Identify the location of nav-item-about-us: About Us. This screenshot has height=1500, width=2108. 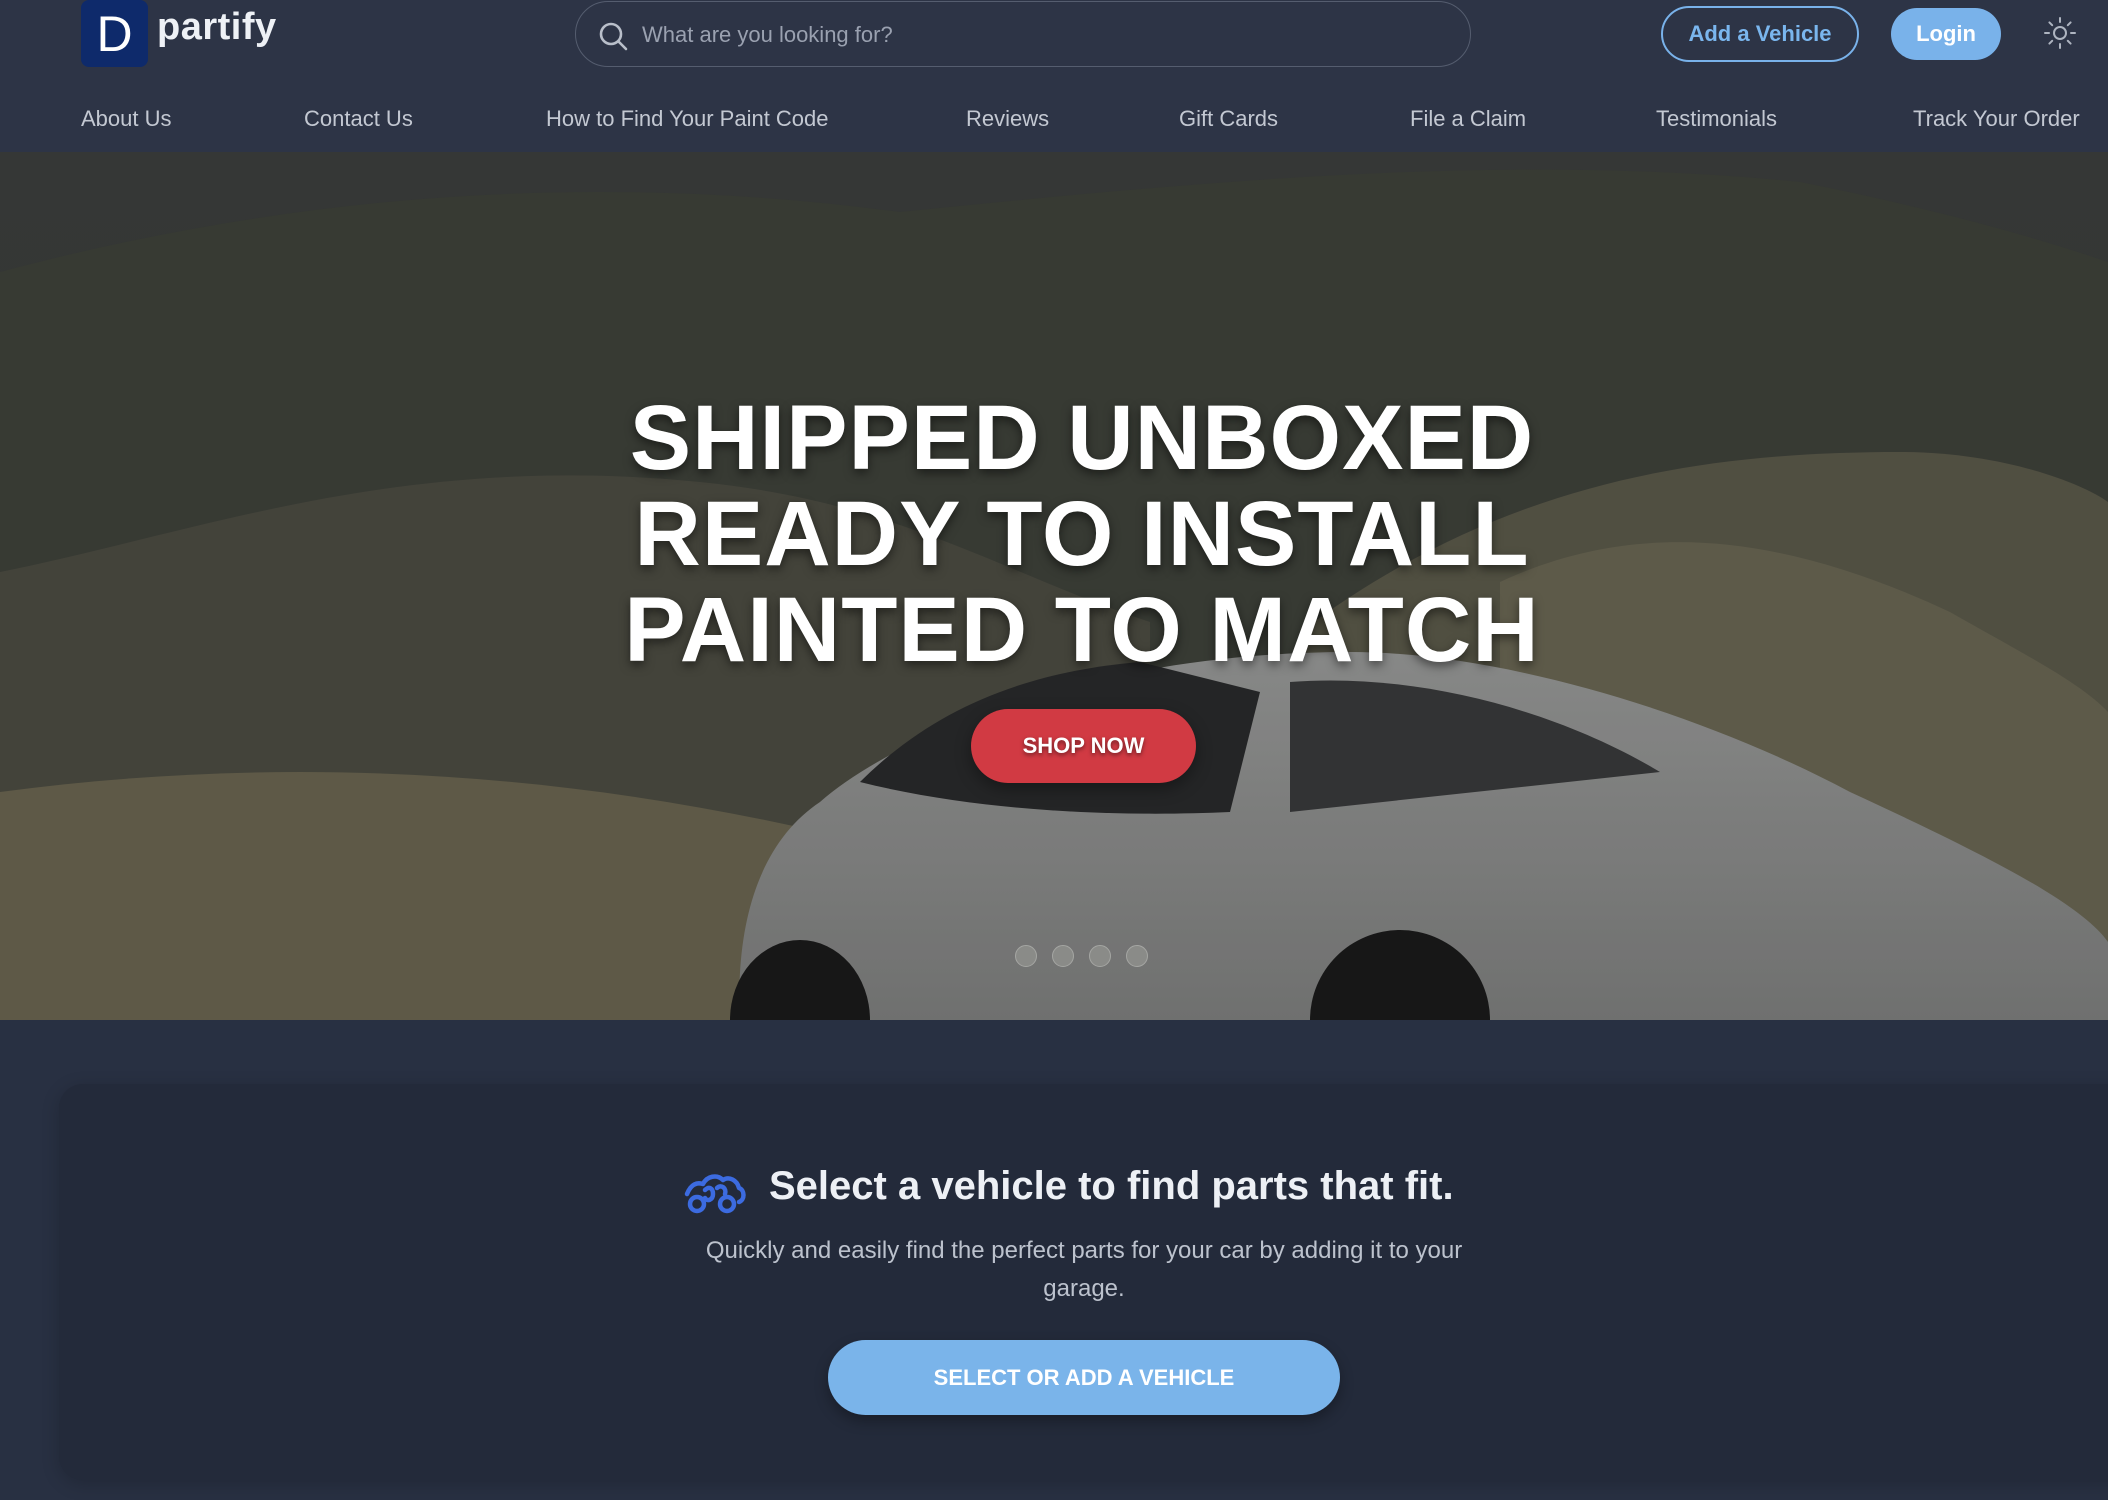
(126, 119).